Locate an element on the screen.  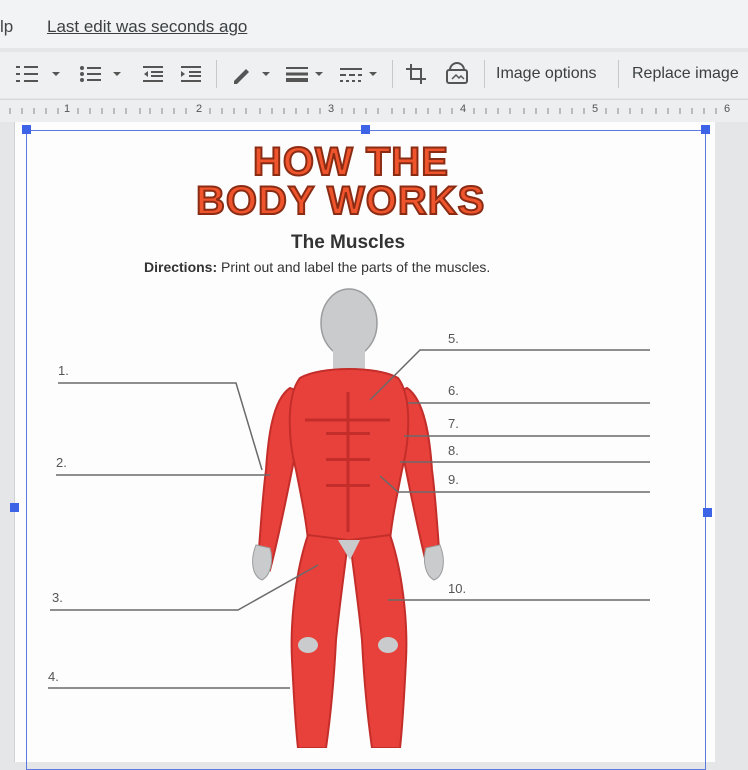
label-number: 6. is located at coordinates (453, 390).